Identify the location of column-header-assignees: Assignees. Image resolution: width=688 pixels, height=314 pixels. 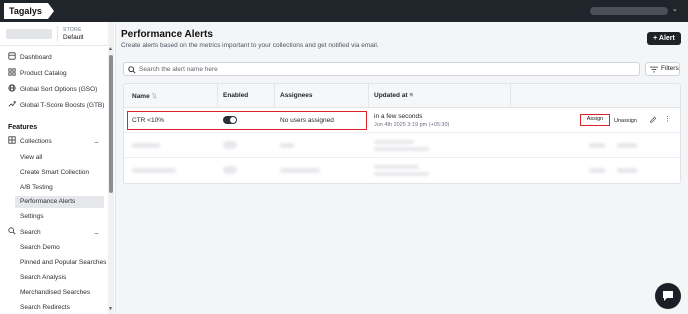
(296, 95).